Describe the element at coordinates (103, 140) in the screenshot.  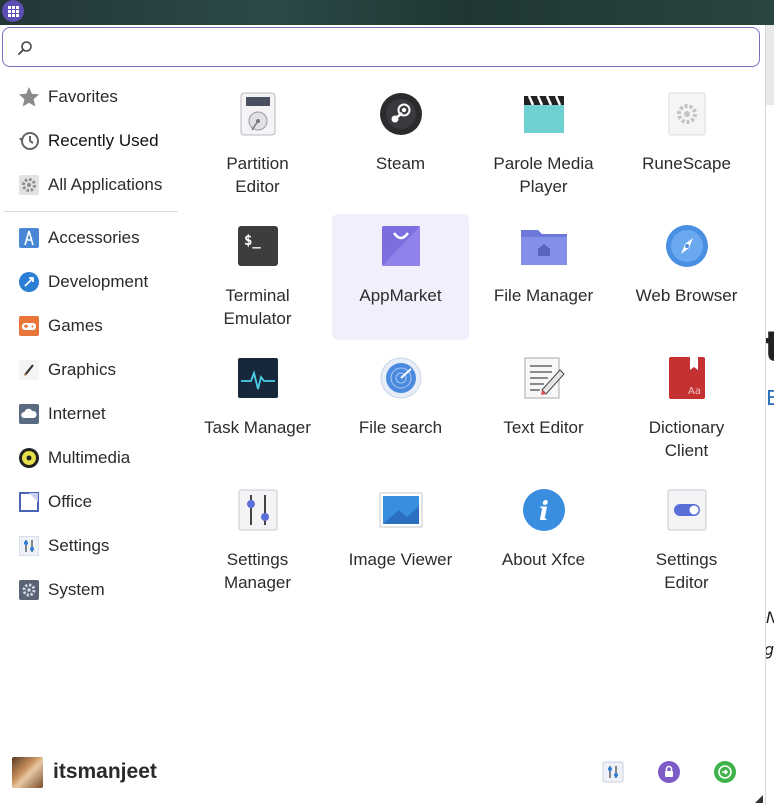
I see `sidebar-item-label: Recently Used` at that location.